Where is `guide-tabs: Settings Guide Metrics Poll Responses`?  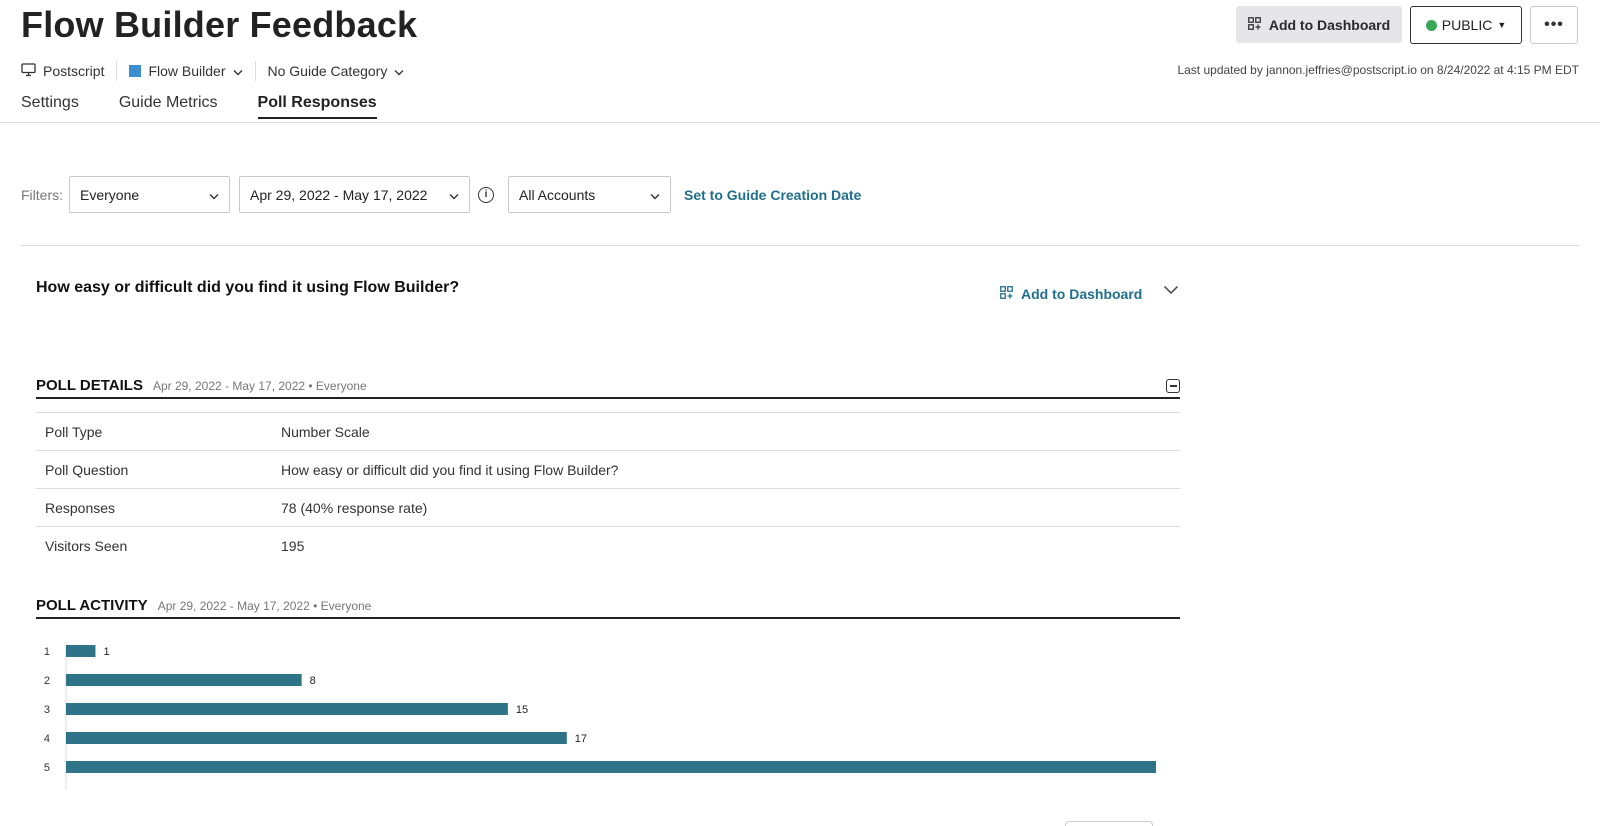 guide-tabs: Settings Guide Metrics Poll Responses is located at coordinates (199, 106).